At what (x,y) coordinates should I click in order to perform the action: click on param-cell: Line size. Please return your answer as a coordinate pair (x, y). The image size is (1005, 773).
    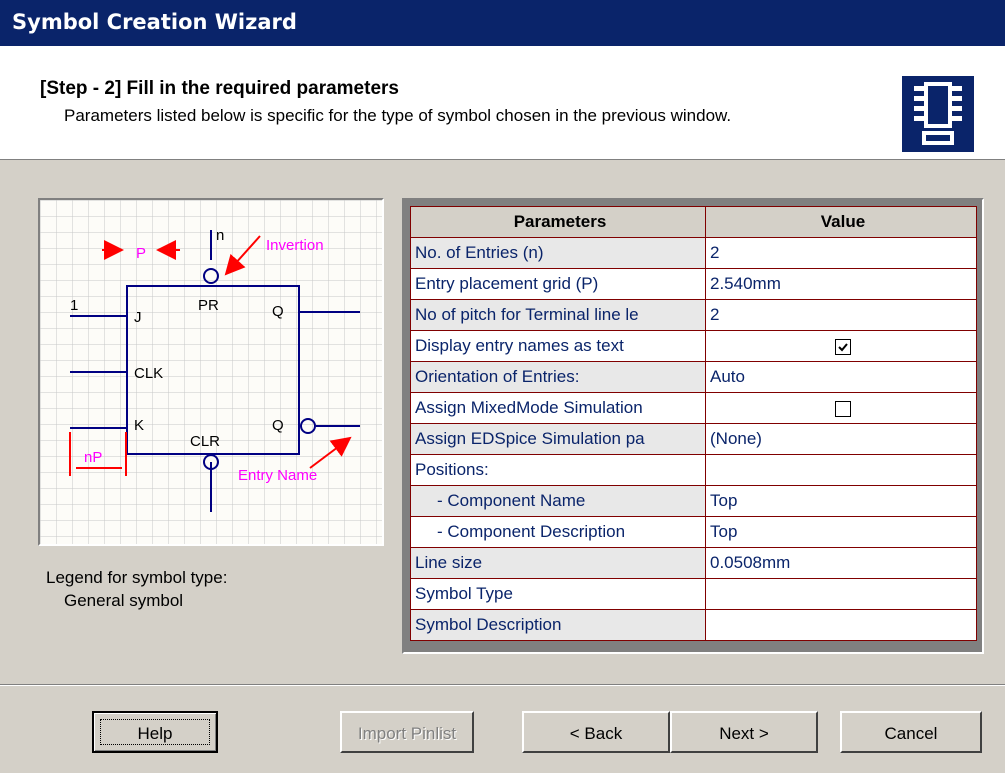
    Looking at the image, I should click on (558, 563).